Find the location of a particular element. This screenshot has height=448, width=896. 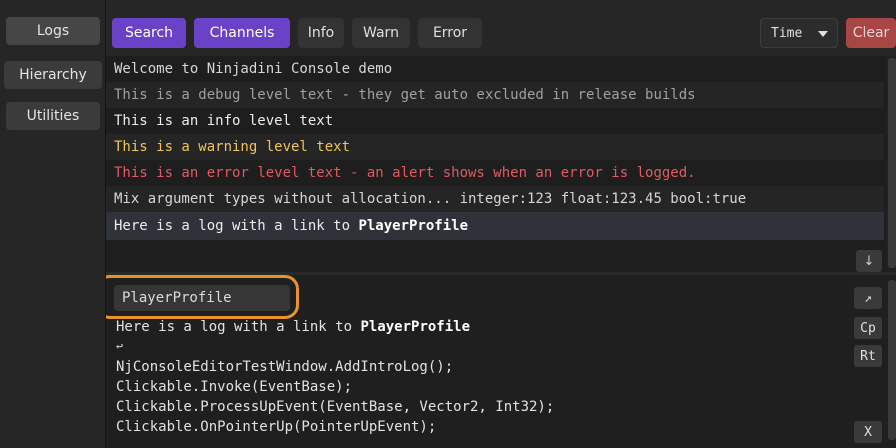

log-text: Here is a log with a link to is located at coordinates (236, 226).